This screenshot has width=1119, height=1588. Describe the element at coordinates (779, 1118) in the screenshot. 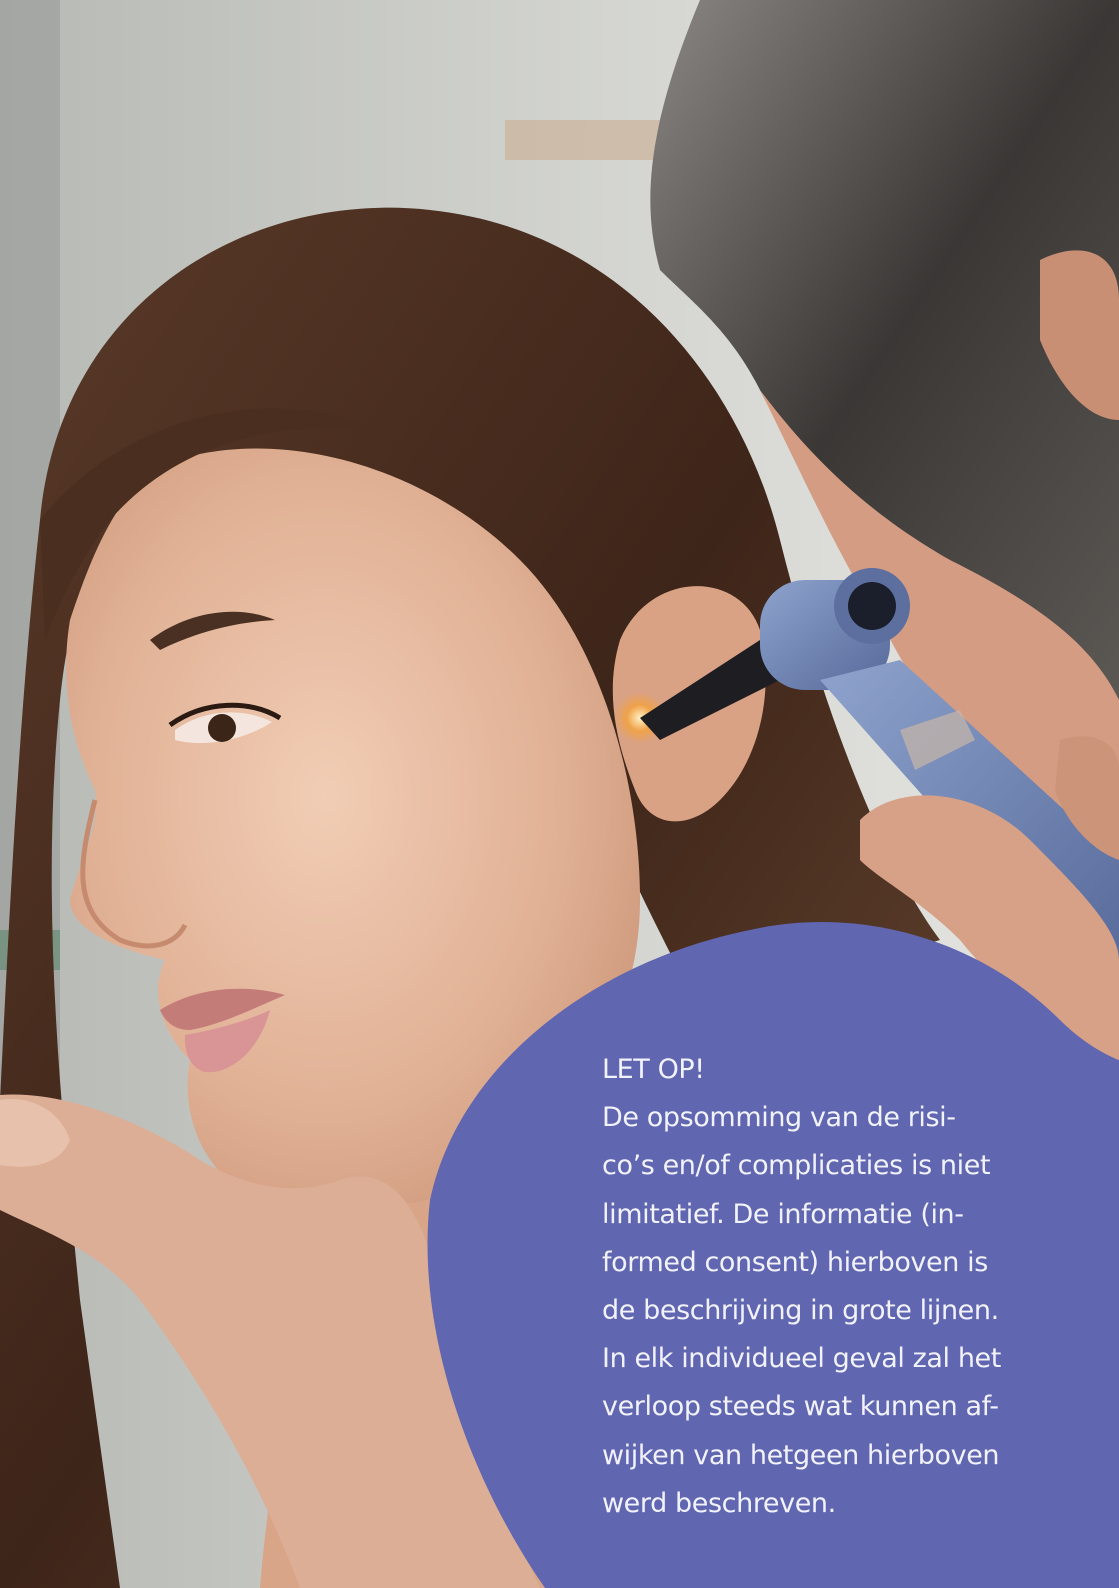

I see `notice-line: De opsomming van de risi-` at that location.